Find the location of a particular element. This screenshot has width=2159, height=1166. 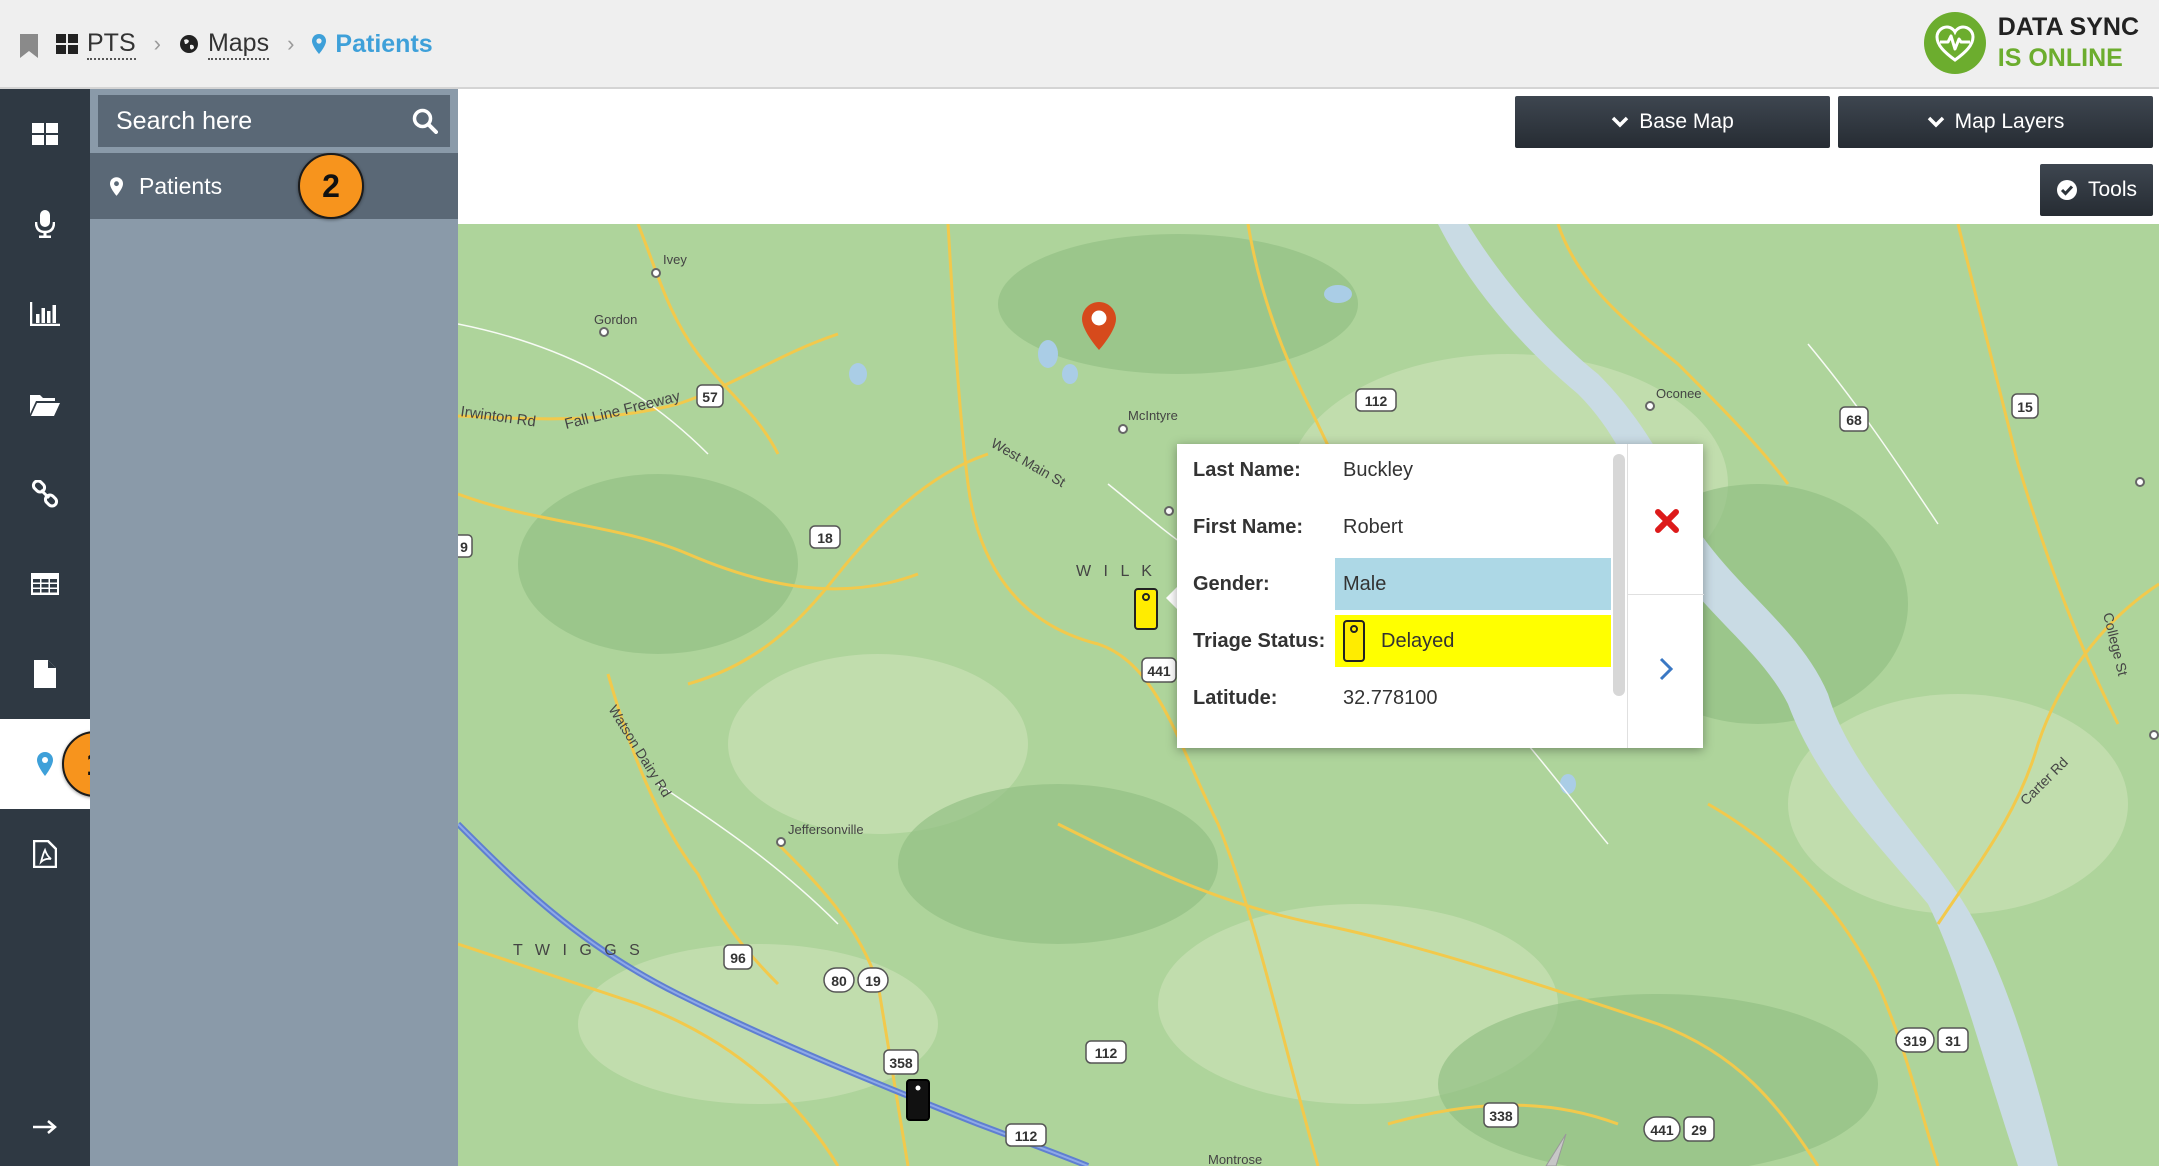

road-shield: 57 is located at coordinates (710, 396).